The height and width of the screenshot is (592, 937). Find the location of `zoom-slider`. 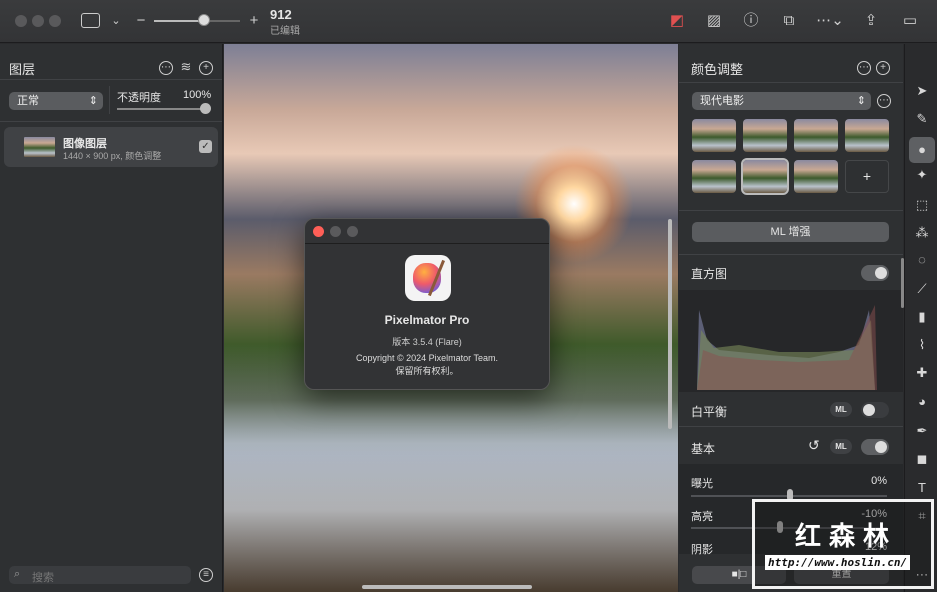

zoom-slider is located at coordinates (197, 21).